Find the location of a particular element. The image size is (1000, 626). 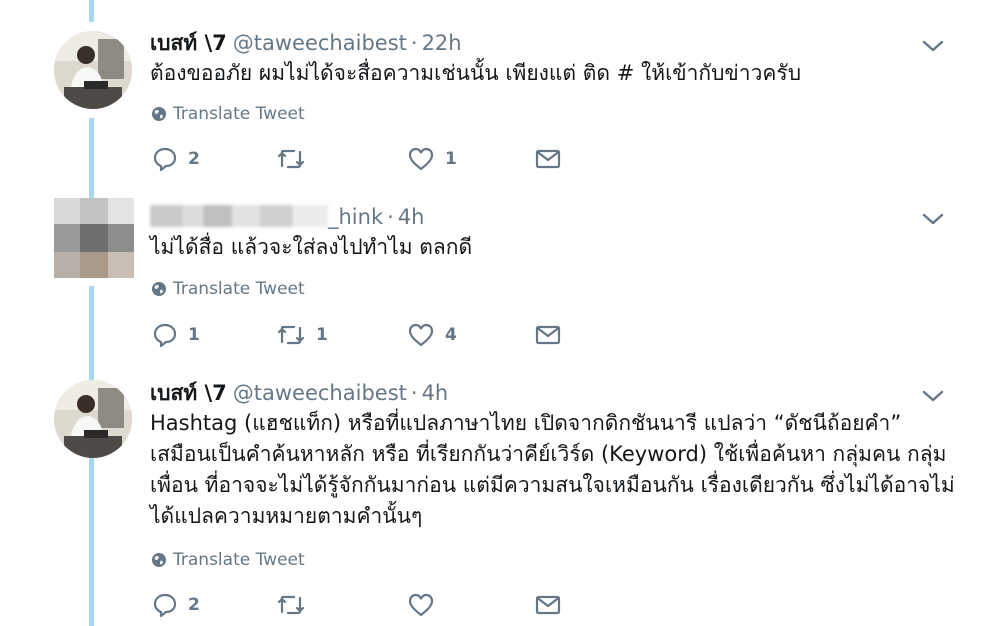

redacted-display-name is located at coordinates (239, 216).